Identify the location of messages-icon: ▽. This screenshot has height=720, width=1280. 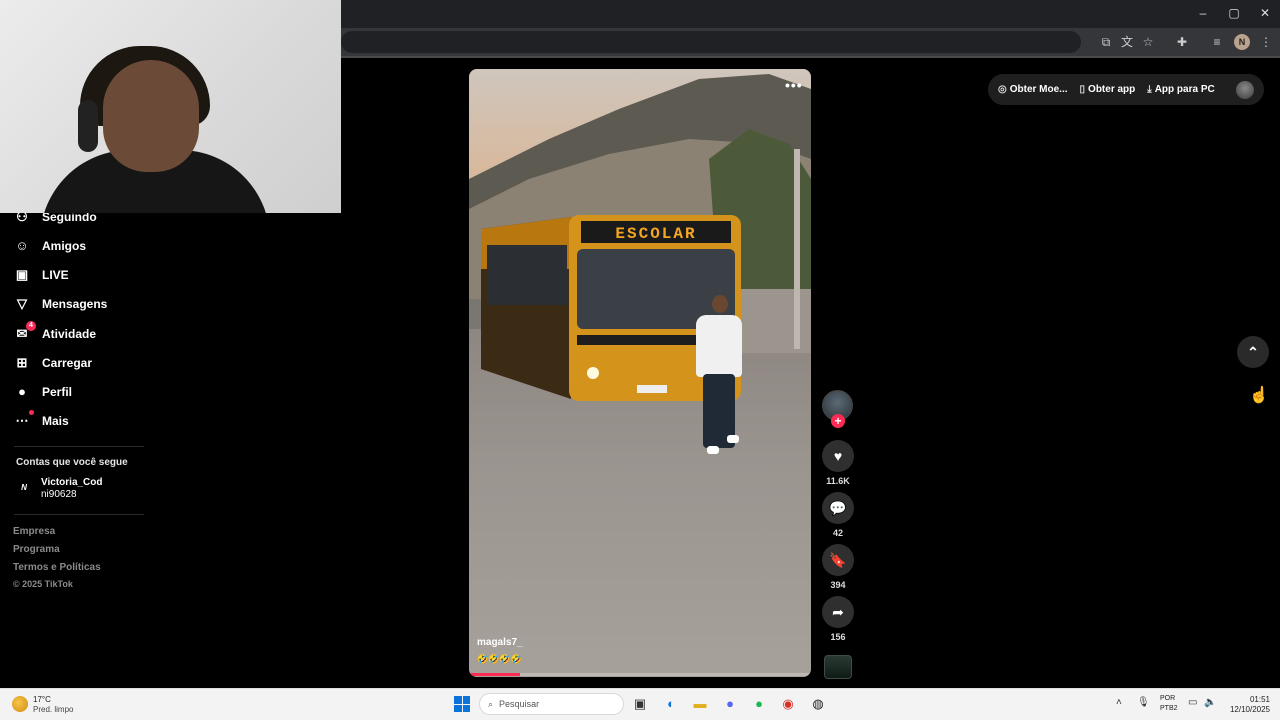
(22, 303).